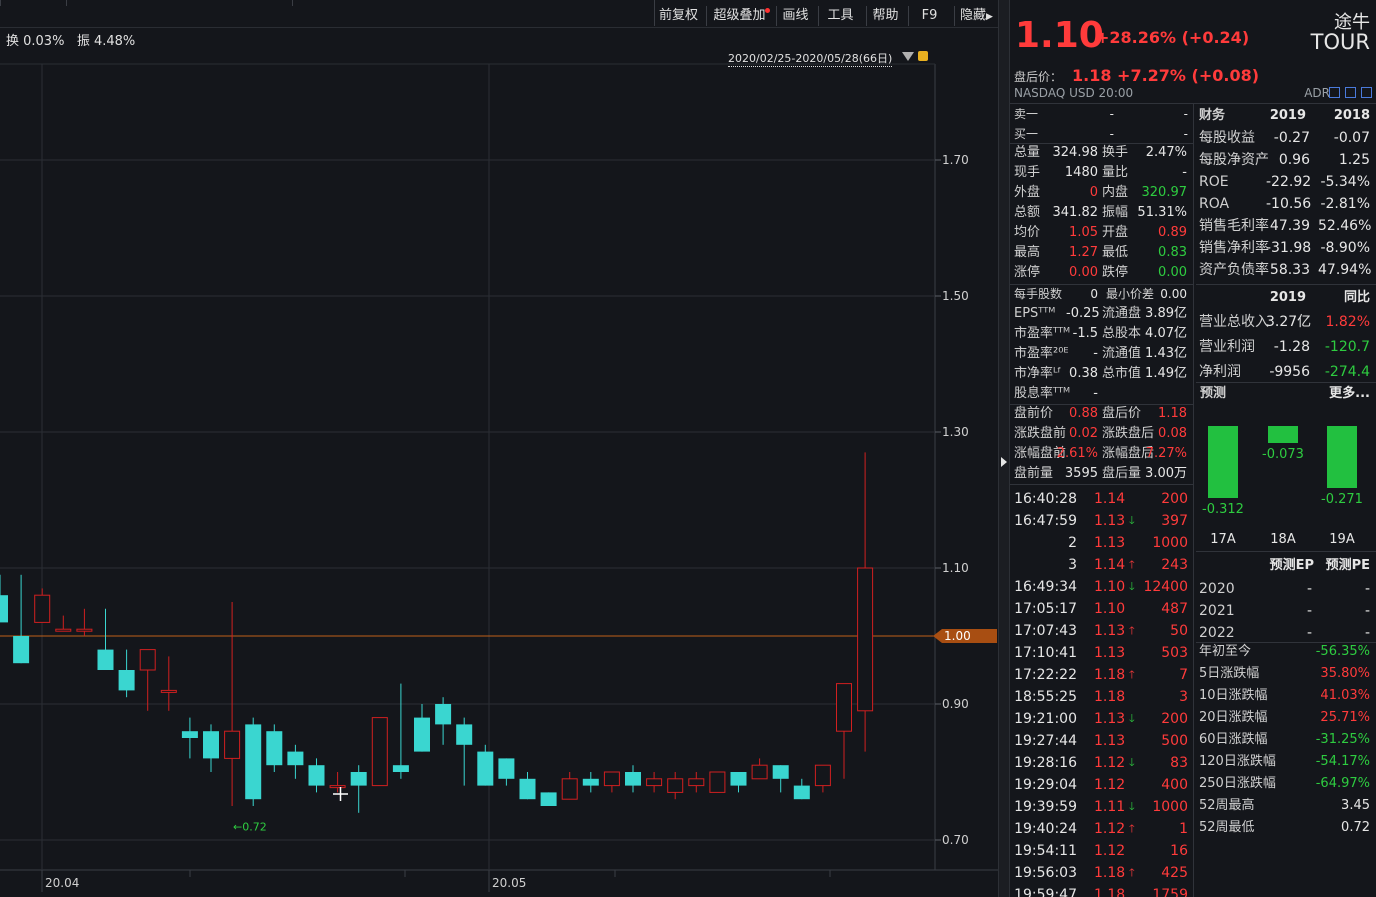 The width and height of the screenshot is (1376, 897). I want to click on stats-row: 总量 324.98 换手 2.47%, so click(1101, 153).